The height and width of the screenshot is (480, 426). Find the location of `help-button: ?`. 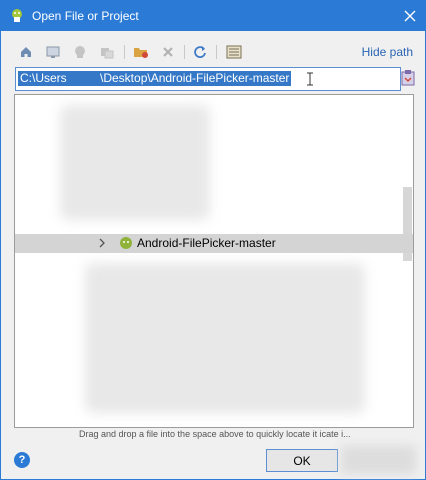

help-button: ? is located at coordinates (22, 460).